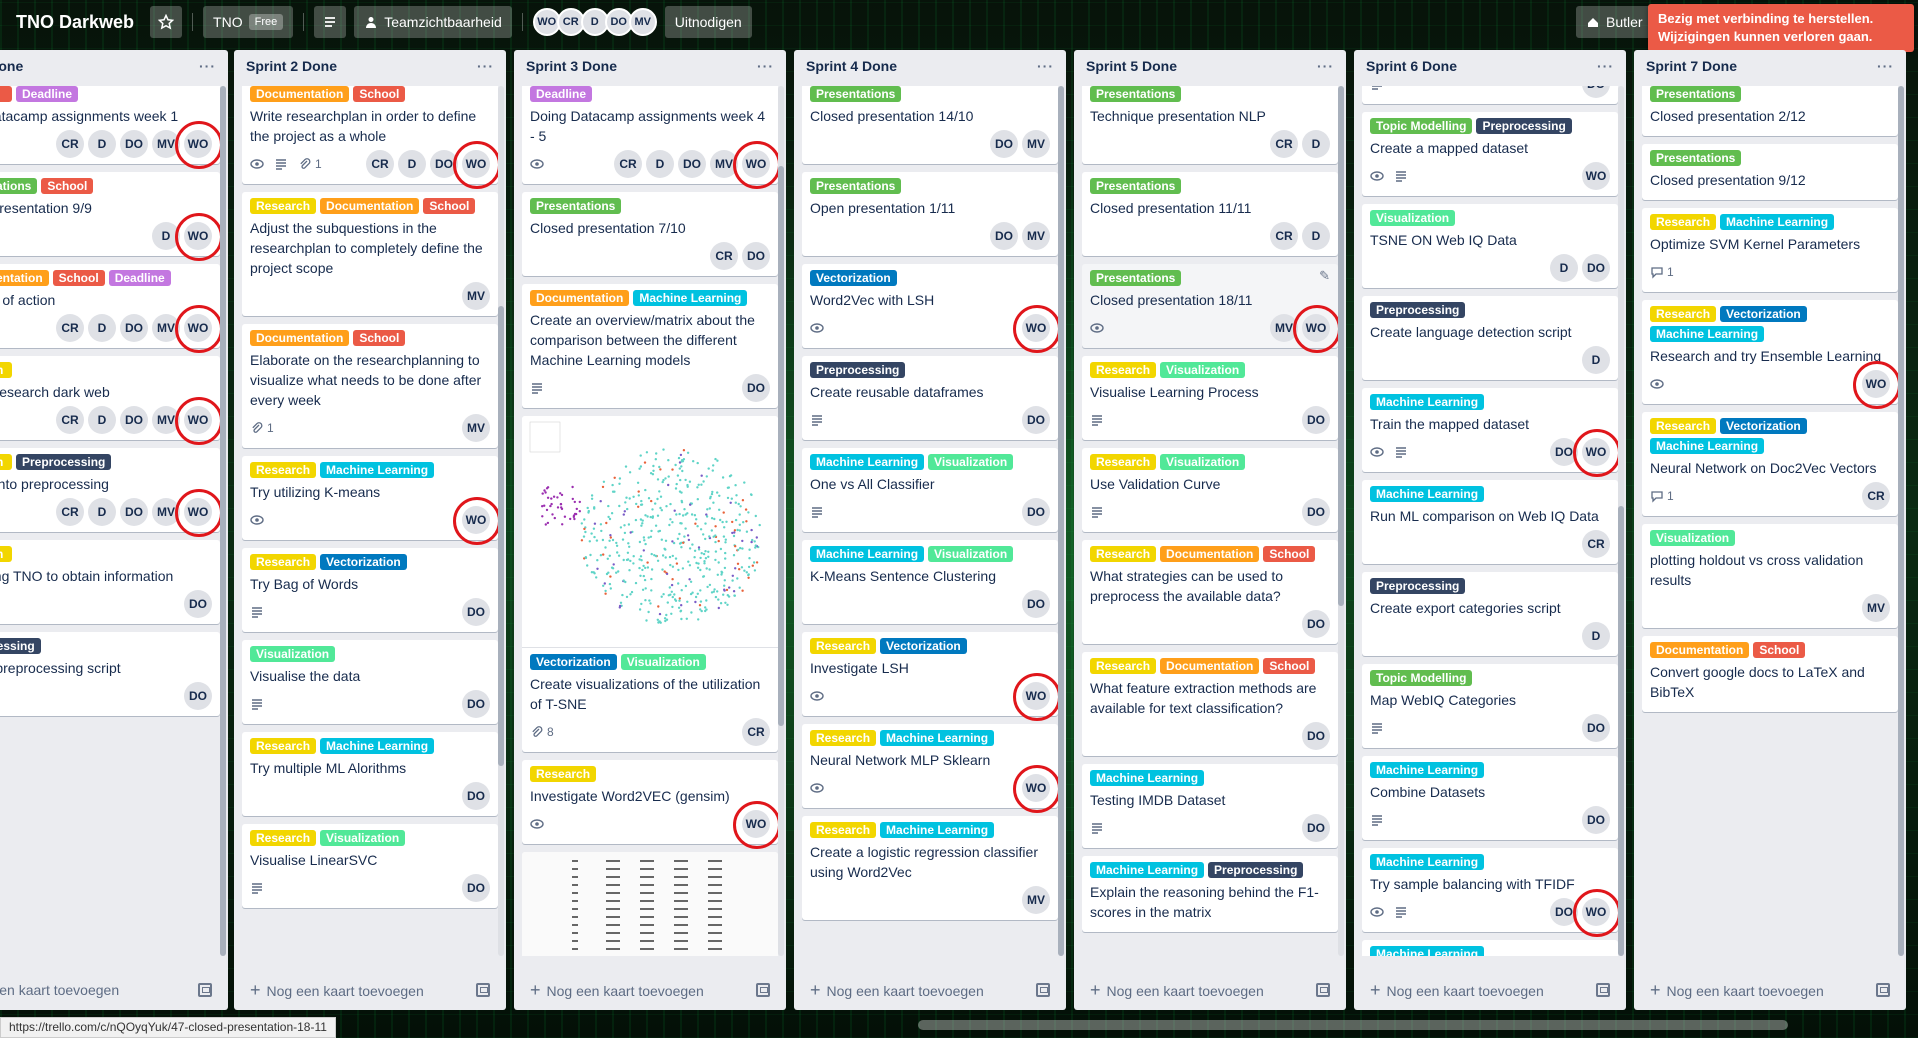 The image size is (1918, 1038). What do you see at coordinates (571, 66) in the screenshot?
I see `list-title: Sprint 3 Done` at bounding box center [571, 66].